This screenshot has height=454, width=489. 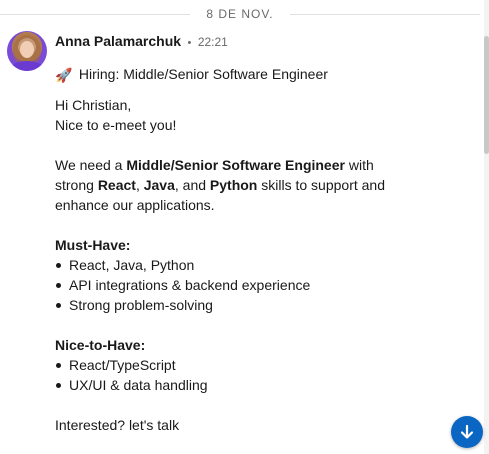 What do you see at coordinates (116, 125) in the screenshot?
I see `intro: Nice to e-meet you!` at bounding box center [116, 125].